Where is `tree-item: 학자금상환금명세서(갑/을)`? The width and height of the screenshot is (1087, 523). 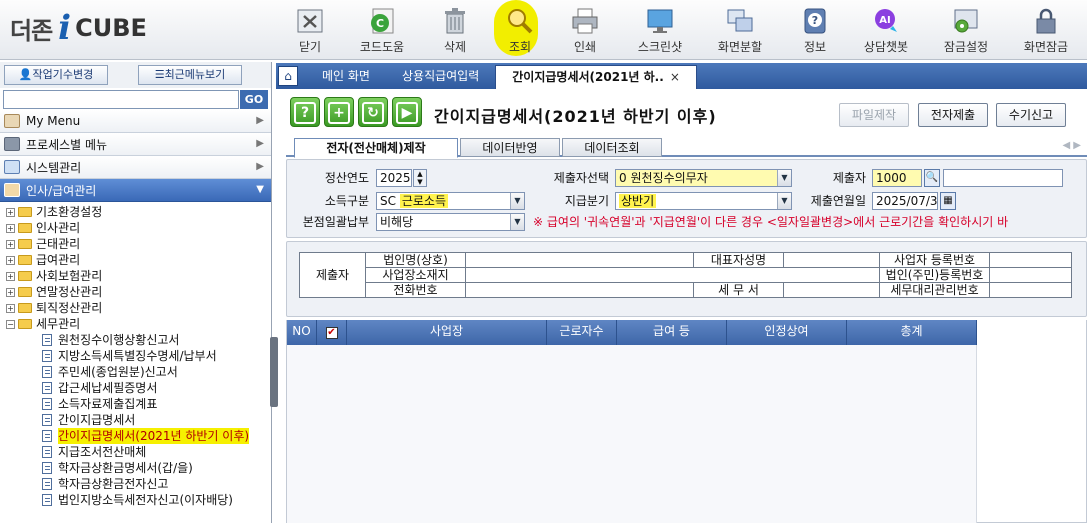
tree-item: 학자금상환금명세서(갑/을) is located at coordinates (135, 468).